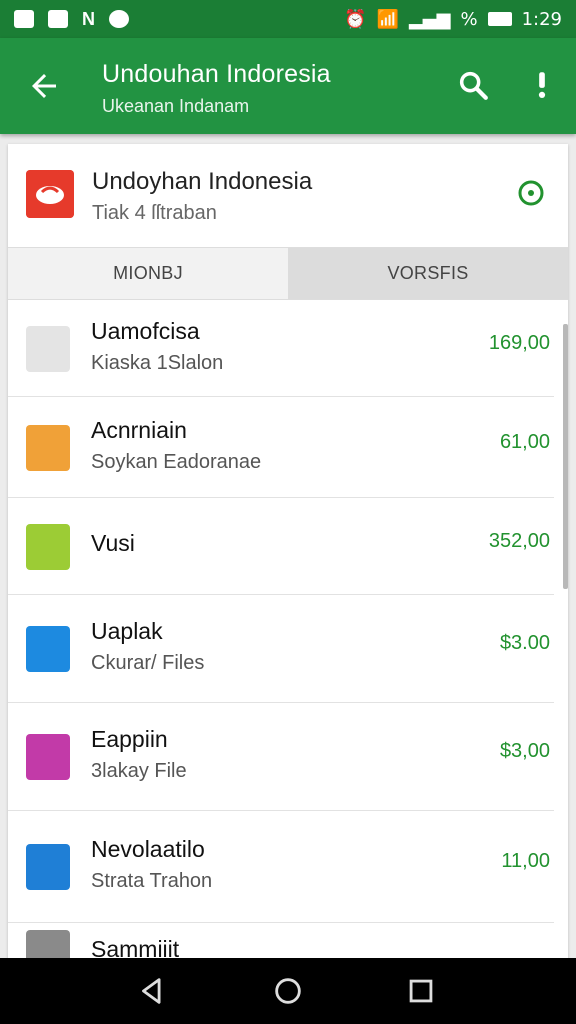  Describe the element at coordinates (176, 462) in the screenshot. I see `list-item-subtitle: Soykan Eadoranae` at that location.